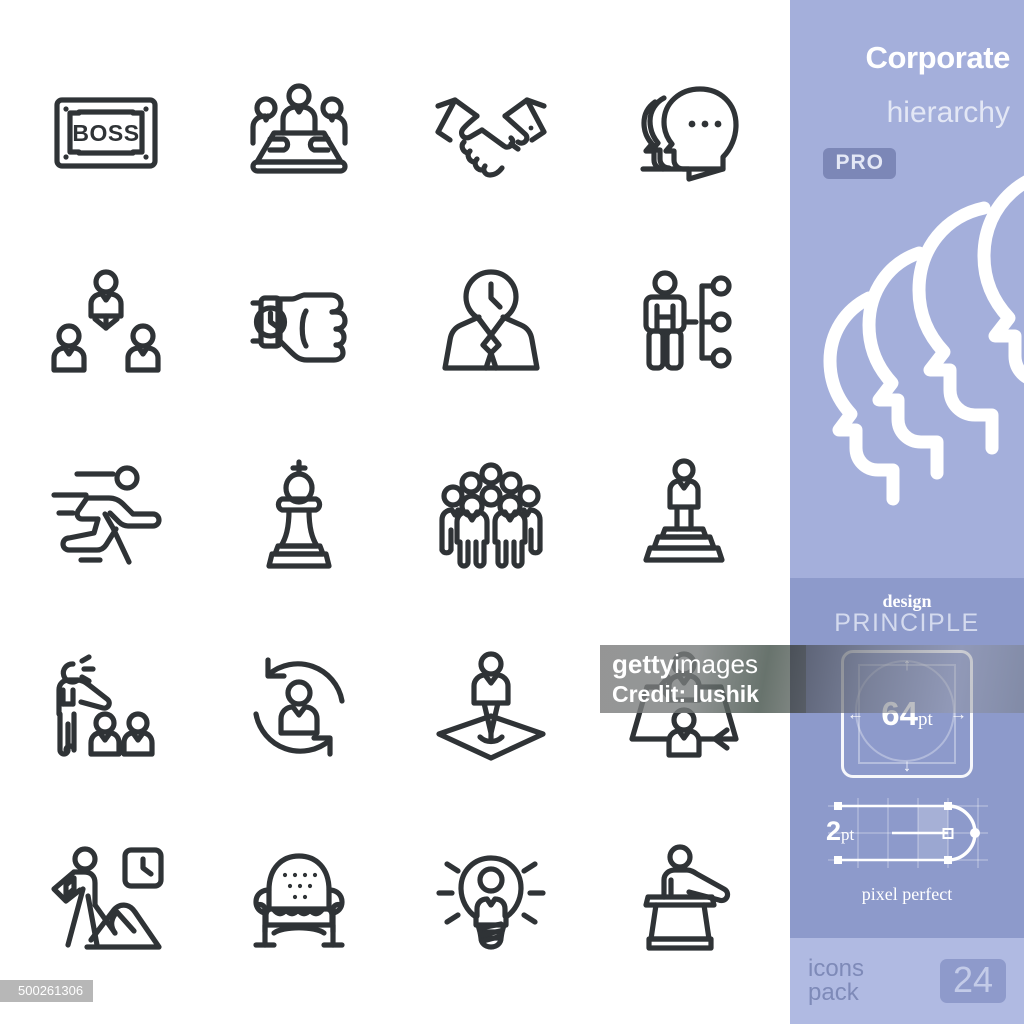 The width and height of the screenshot is (1024, 1024). I want to click on staff-rotation-icon, so click(299, 707).